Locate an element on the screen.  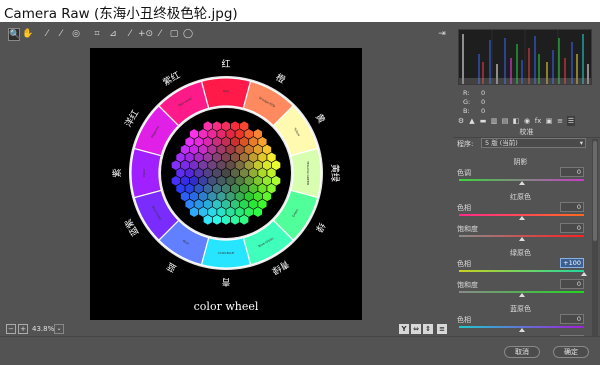
tool-bar: 🔍 ✋ ⁄ ⁄ ◎ ⌗ ⊿ ⁄ +⊙ ⁄ ▢ ◯ ⇥ is located at coordinates (226, 35).